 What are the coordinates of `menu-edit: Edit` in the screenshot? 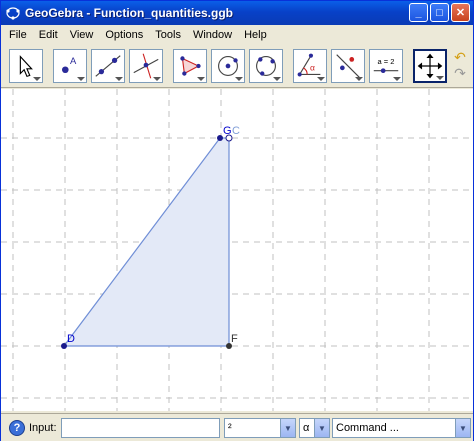 It's located at (48, 35).